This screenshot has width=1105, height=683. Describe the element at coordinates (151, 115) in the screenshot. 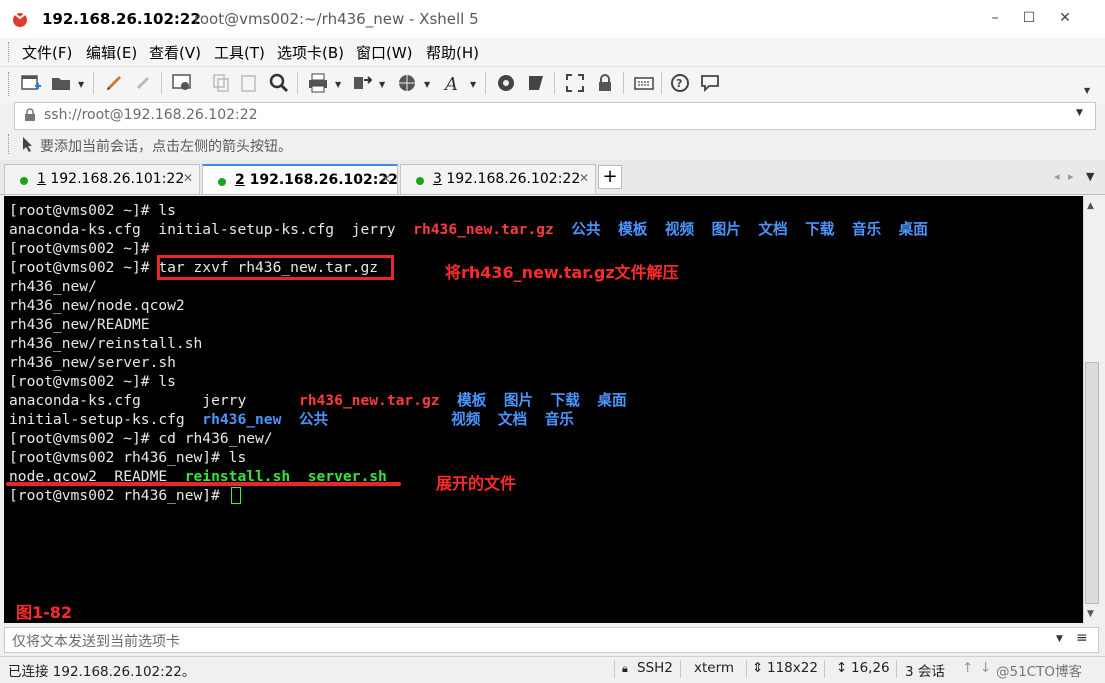

I see `address-input: ssh://root@192.168.26.102:22` at that location.